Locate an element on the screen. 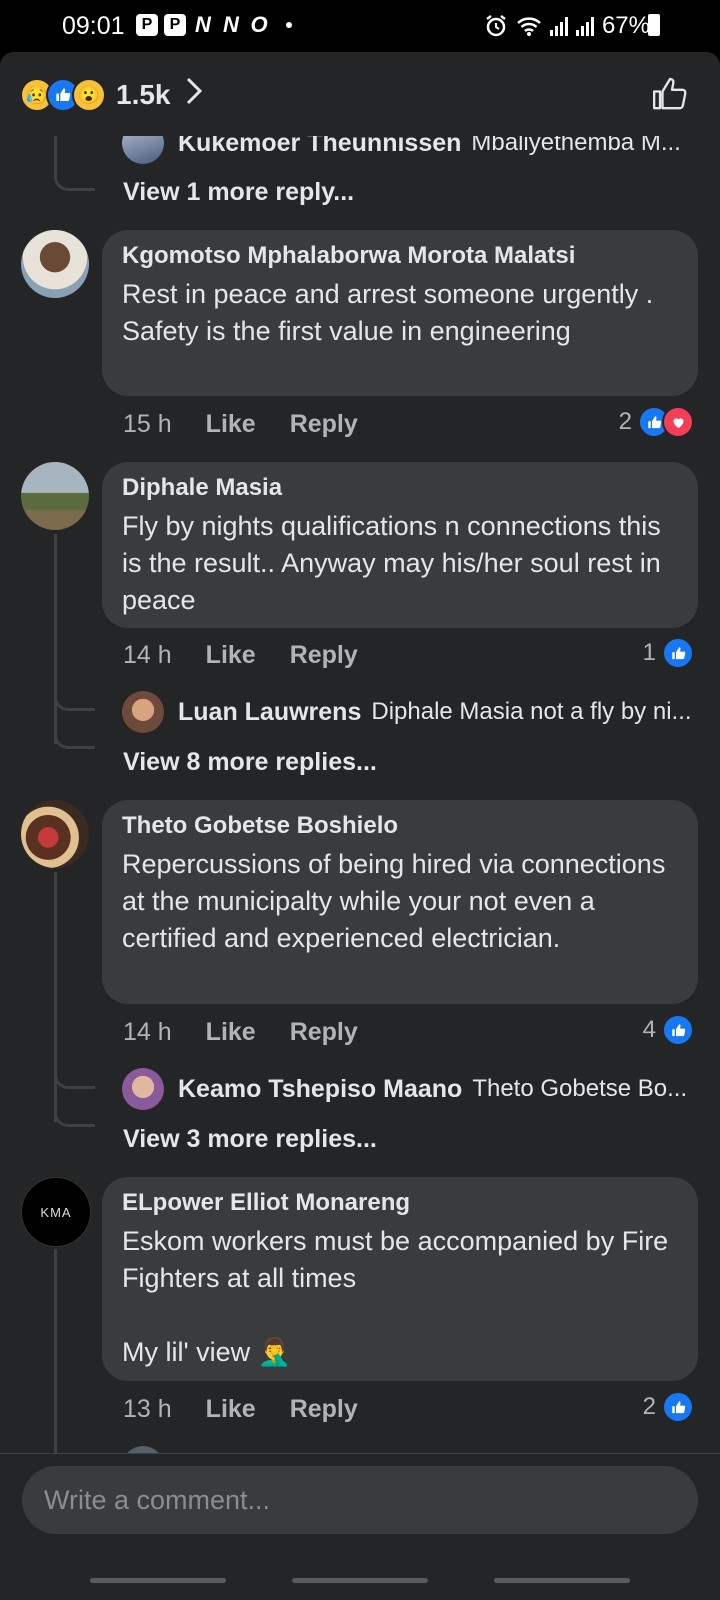  comment-timestamp: 15 h is located at coordinates (147, 424).